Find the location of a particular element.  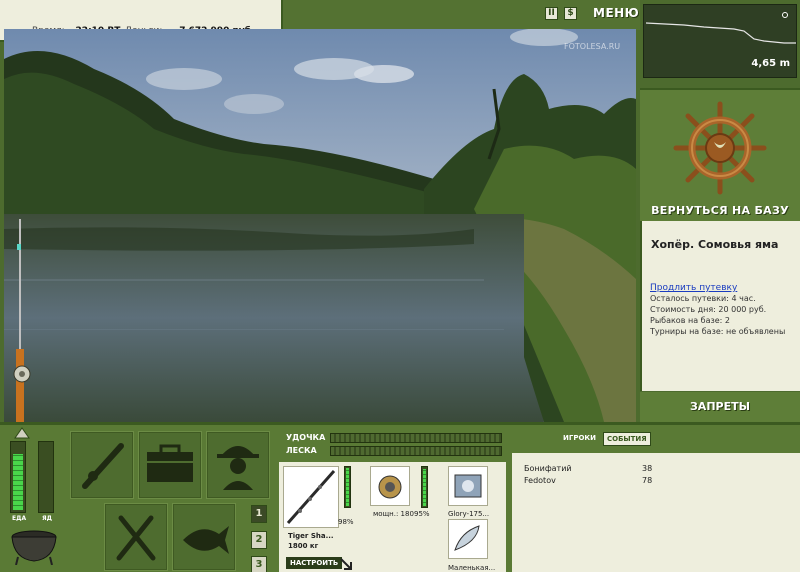

lure-slot is located at coordinates (468, 539).